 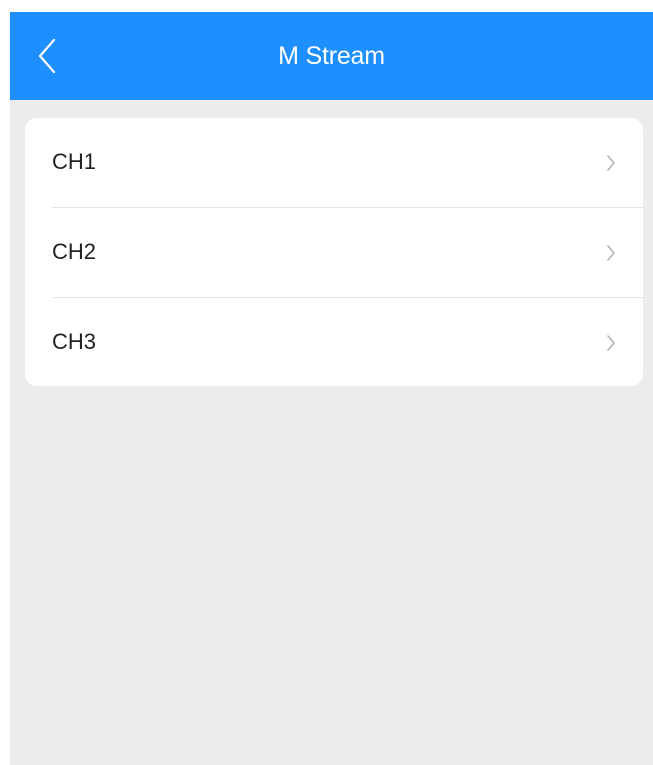 What do you see at coordinates (74, 251) in the screenshot?
I see `list-item-label: CH2` at bounding box center [74, 251].